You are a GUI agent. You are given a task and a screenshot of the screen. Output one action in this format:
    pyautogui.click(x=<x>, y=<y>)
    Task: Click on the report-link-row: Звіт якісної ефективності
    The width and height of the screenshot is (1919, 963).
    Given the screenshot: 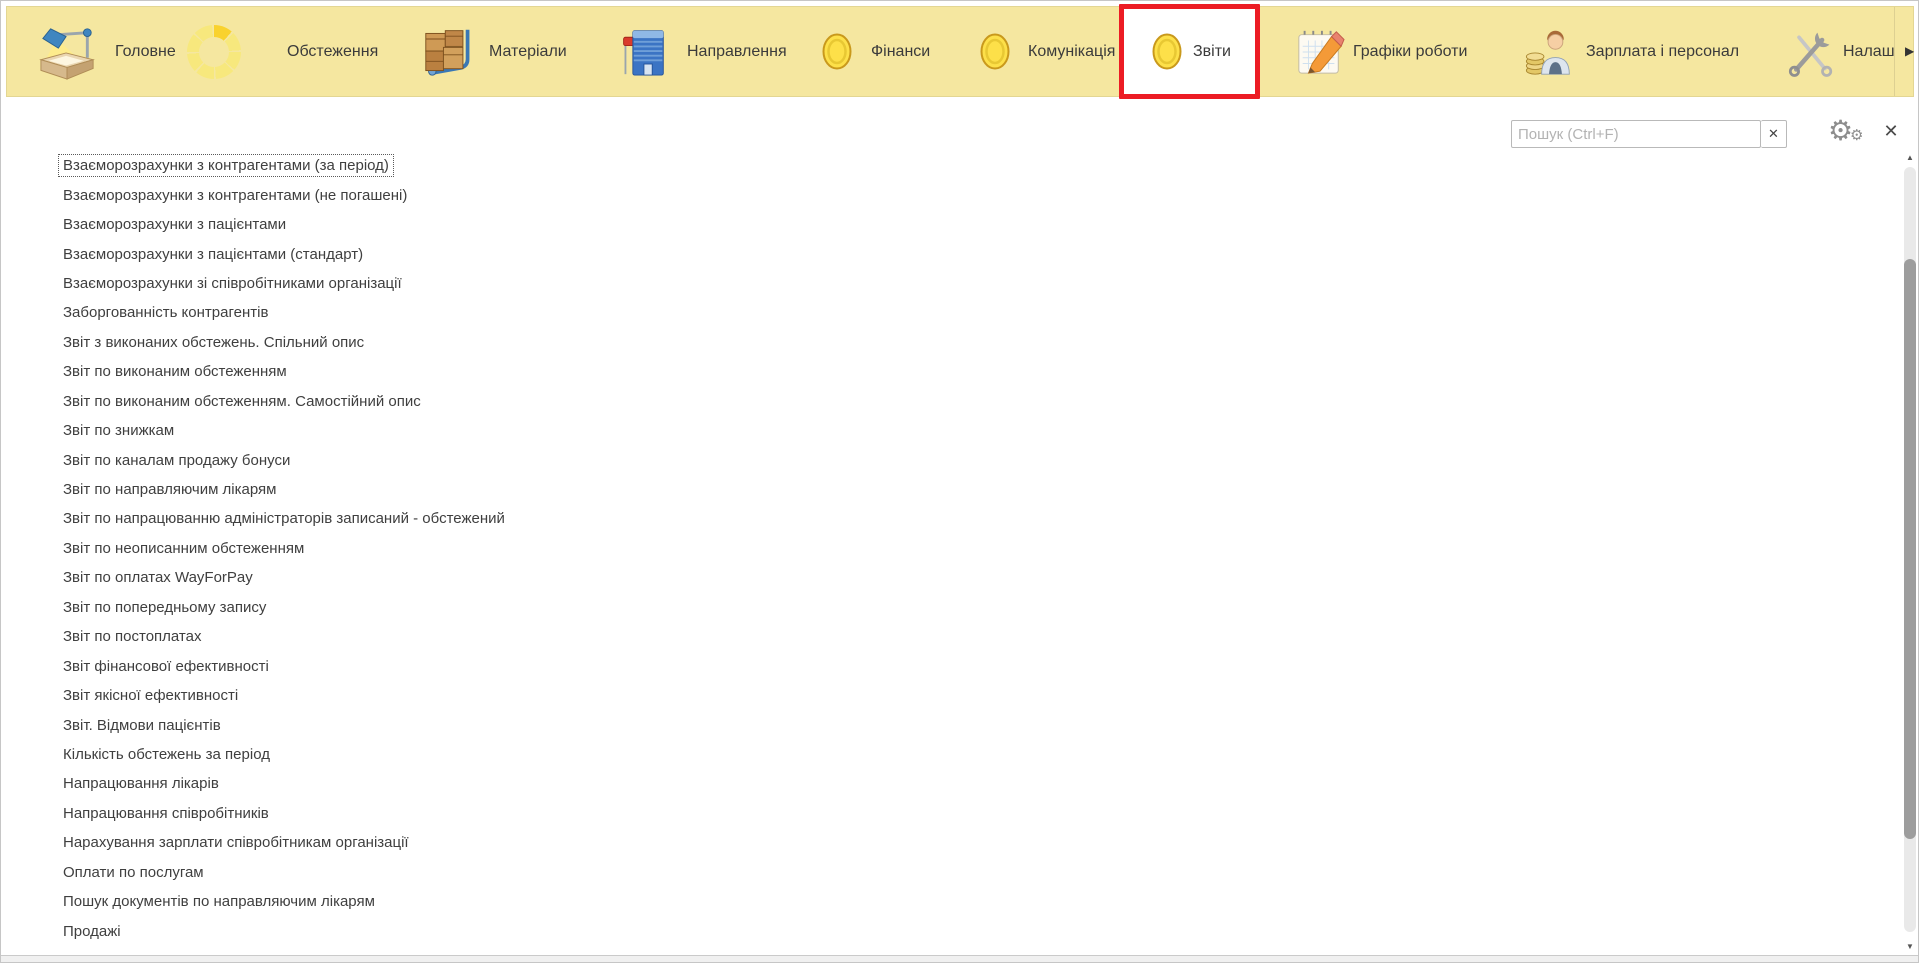 What is the action you would take?
    pyautogui.click(x=921, y=695)
    